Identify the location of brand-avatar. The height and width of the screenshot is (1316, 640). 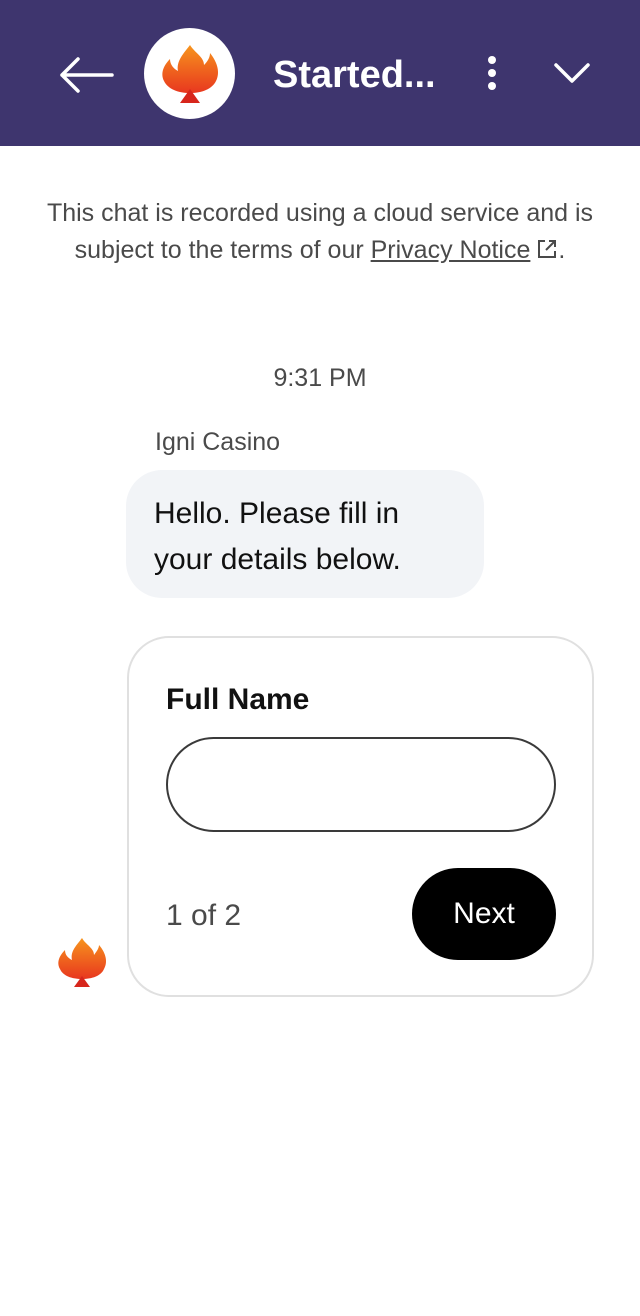
(189, 73).